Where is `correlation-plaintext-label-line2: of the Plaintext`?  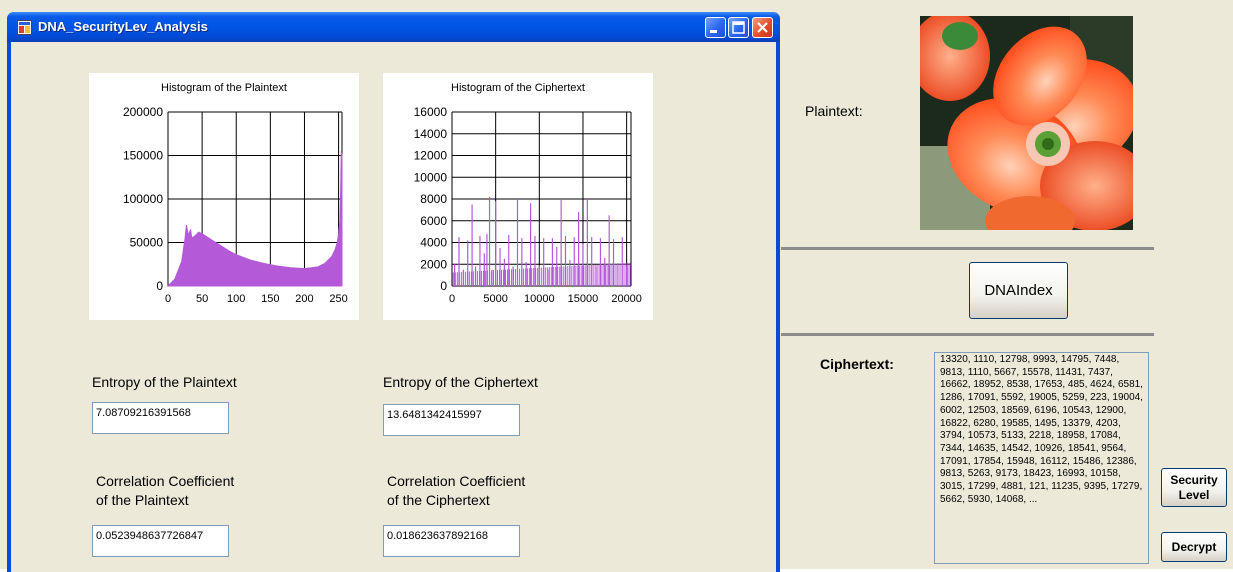 correlation-plaintext-label-line2: of the Plaintext is located at coordinates (142, 500).